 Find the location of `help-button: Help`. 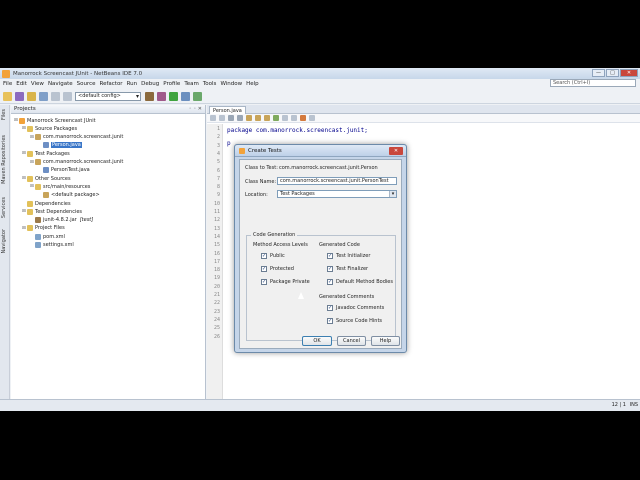

help-button: Help is located at coordinates (385, 341).